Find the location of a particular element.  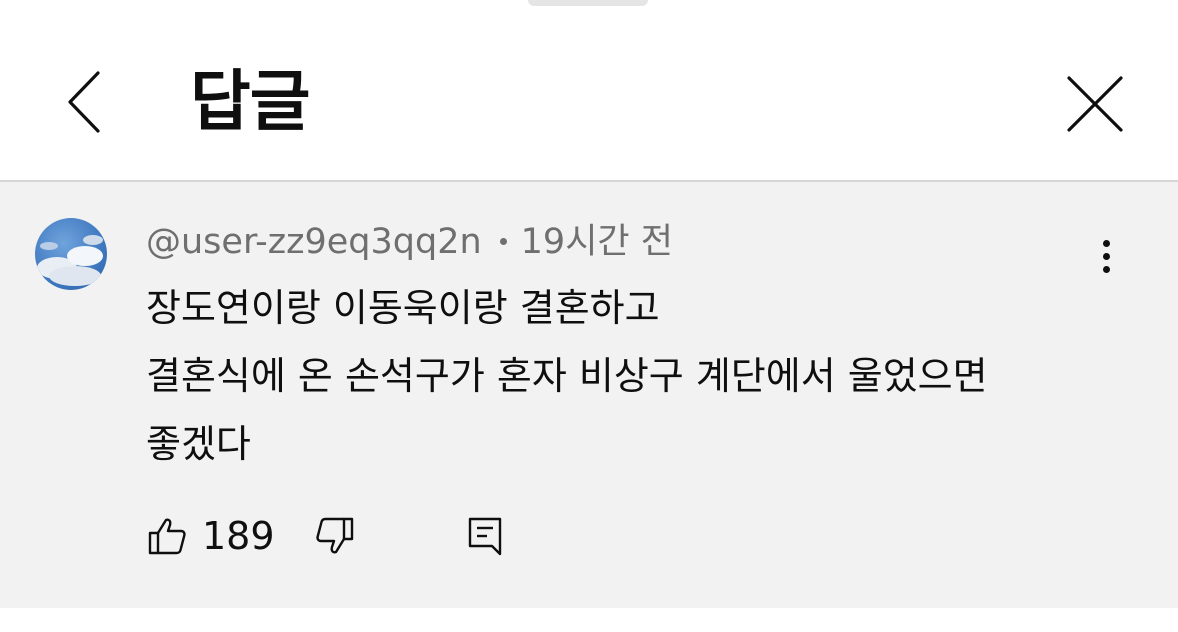

comment-meta: @user-zz9eq3qq2n 19시간 전 is located at coordinates (409, 242).